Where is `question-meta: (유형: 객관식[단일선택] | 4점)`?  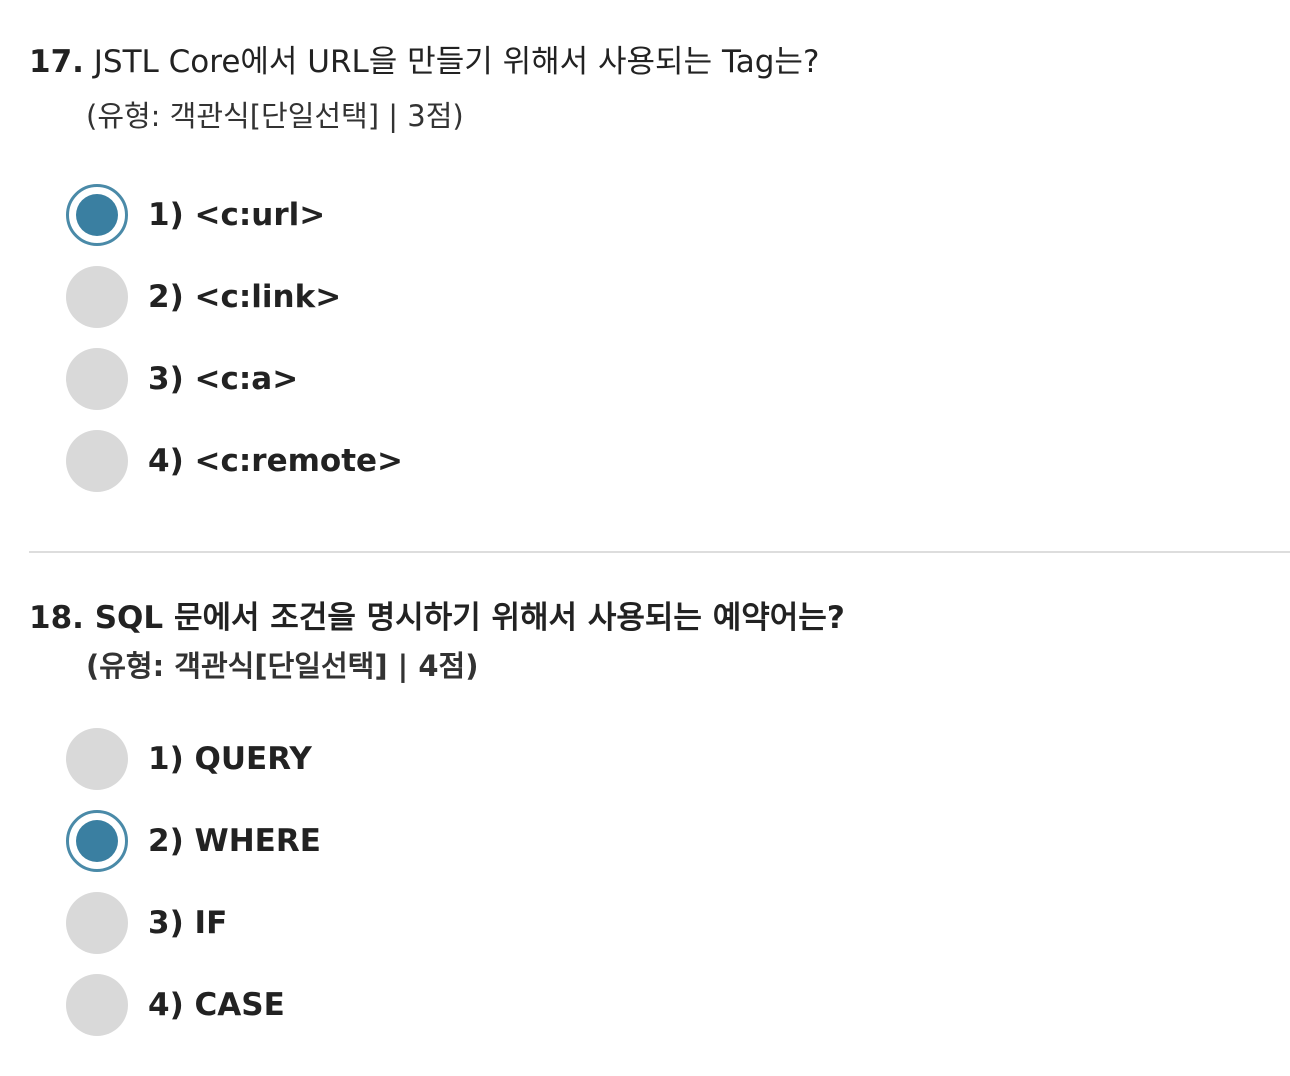 question-meta: (유형: 객관식[단일선택] | 4점) is located at coordinates (282, 666).